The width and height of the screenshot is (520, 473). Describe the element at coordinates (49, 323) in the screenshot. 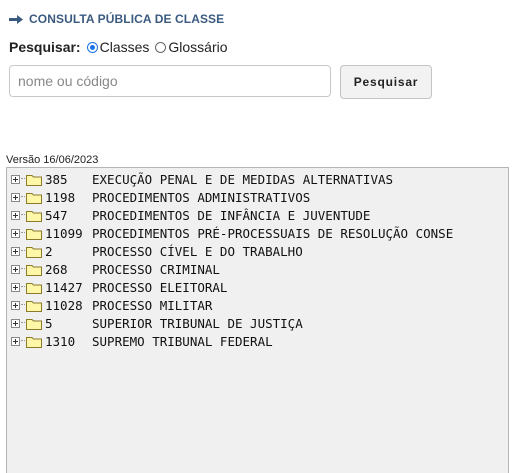

I see `class-code: 5` at that location.